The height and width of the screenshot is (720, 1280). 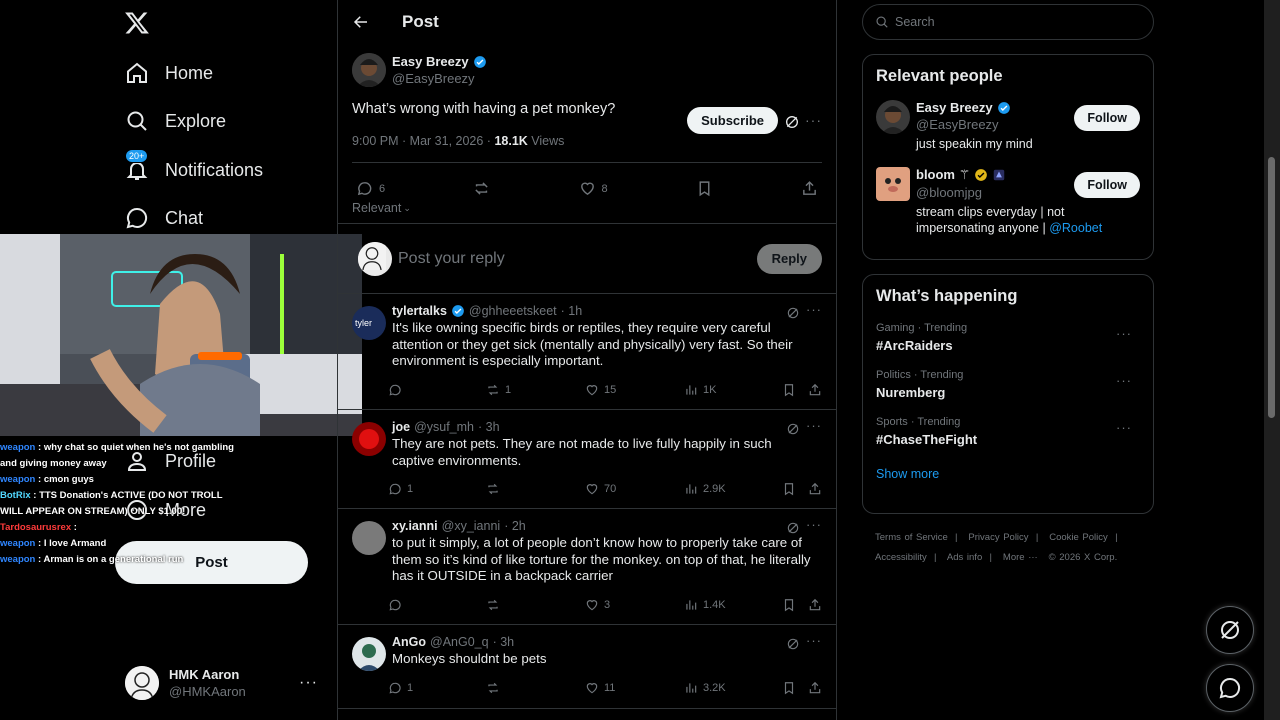 What do you see at coordinates (943, 175) in the screenshot?
I see `person-name: bloom ⚚` at bounding box center [943, 175].